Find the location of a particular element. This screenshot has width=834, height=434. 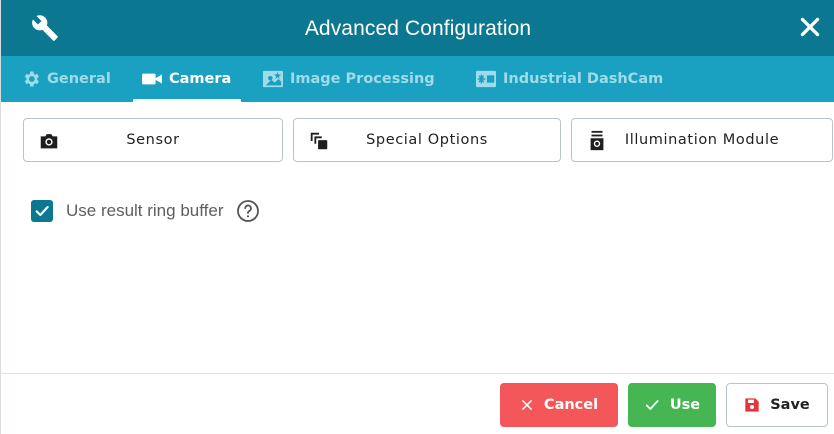

save-button: Save is located at coordinates (777, 405).